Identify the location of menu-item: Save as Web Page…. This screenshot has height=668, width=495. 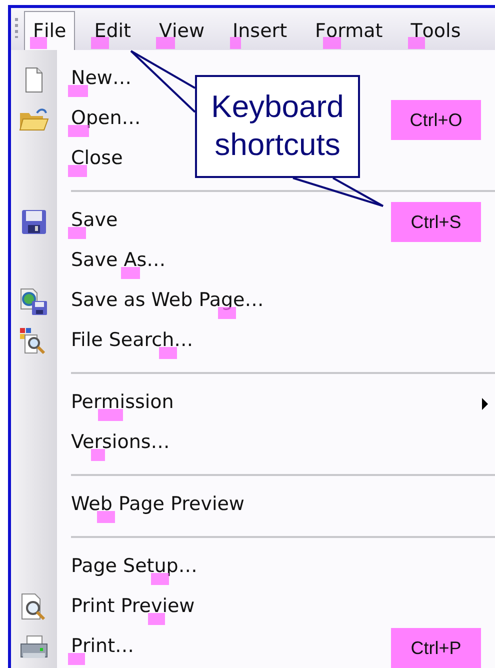
(167, 304).